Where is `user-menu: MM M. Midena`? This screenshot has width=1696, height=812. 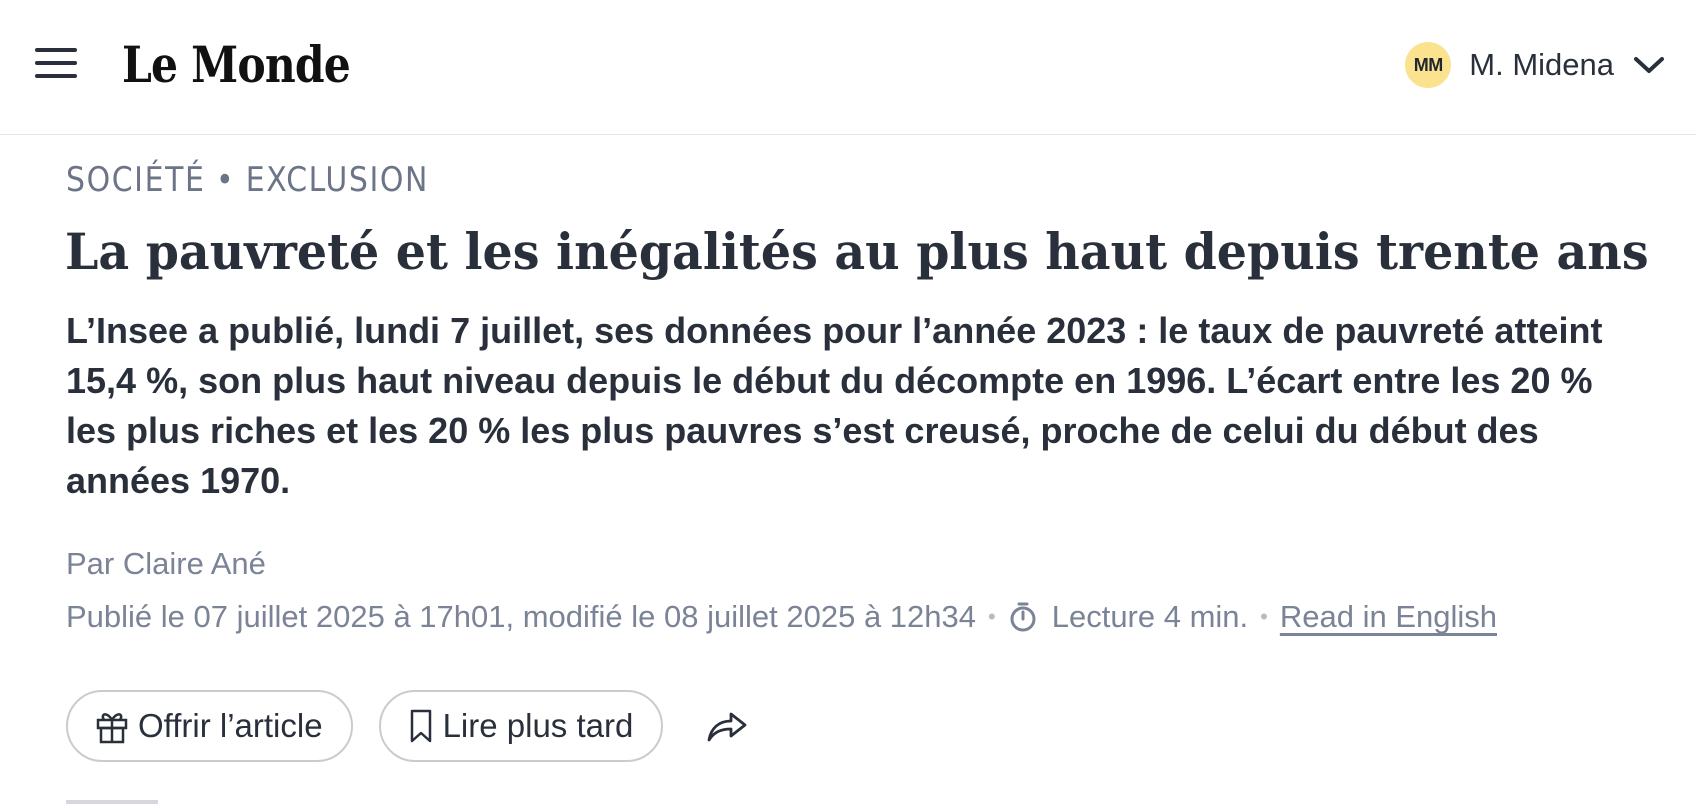 user-menu: MM M. Midena is located at coordinates (1535, 65).